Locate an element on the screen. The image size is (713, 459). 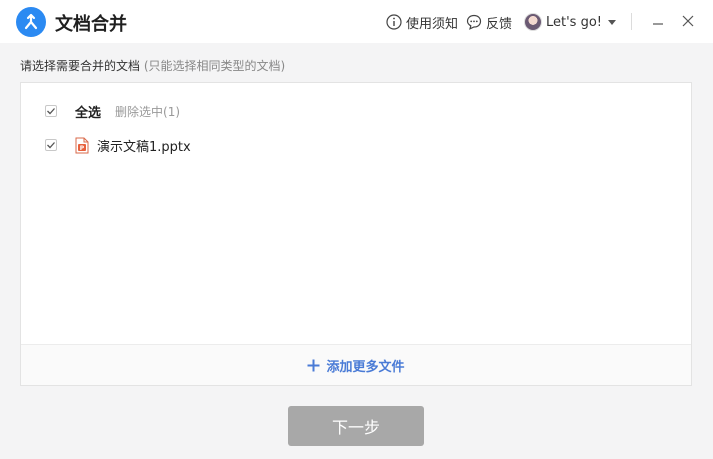
app-logo-icon is located at coordinates (31, 22).